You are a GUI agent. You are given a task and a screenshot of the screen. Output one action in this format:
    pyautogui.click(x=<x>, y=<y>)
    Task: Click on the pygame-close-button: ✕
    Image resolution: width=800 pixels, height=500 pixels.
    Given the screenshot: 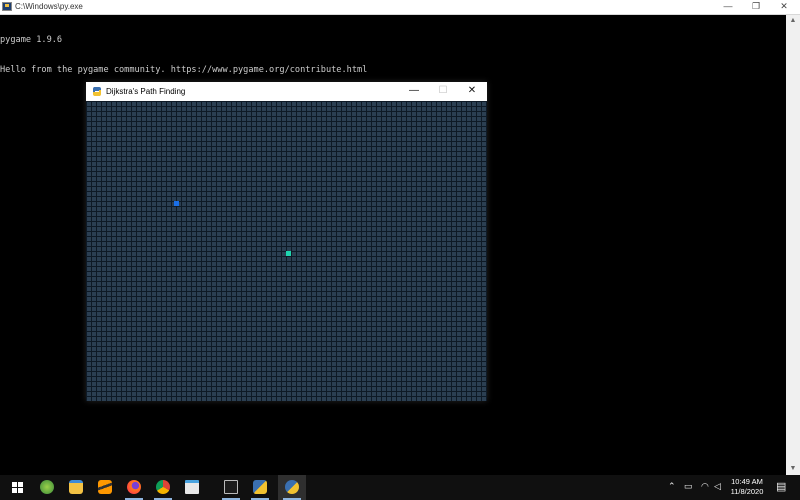 What is the action you would take?
    pyautogui.click(x=472, y=91)
    